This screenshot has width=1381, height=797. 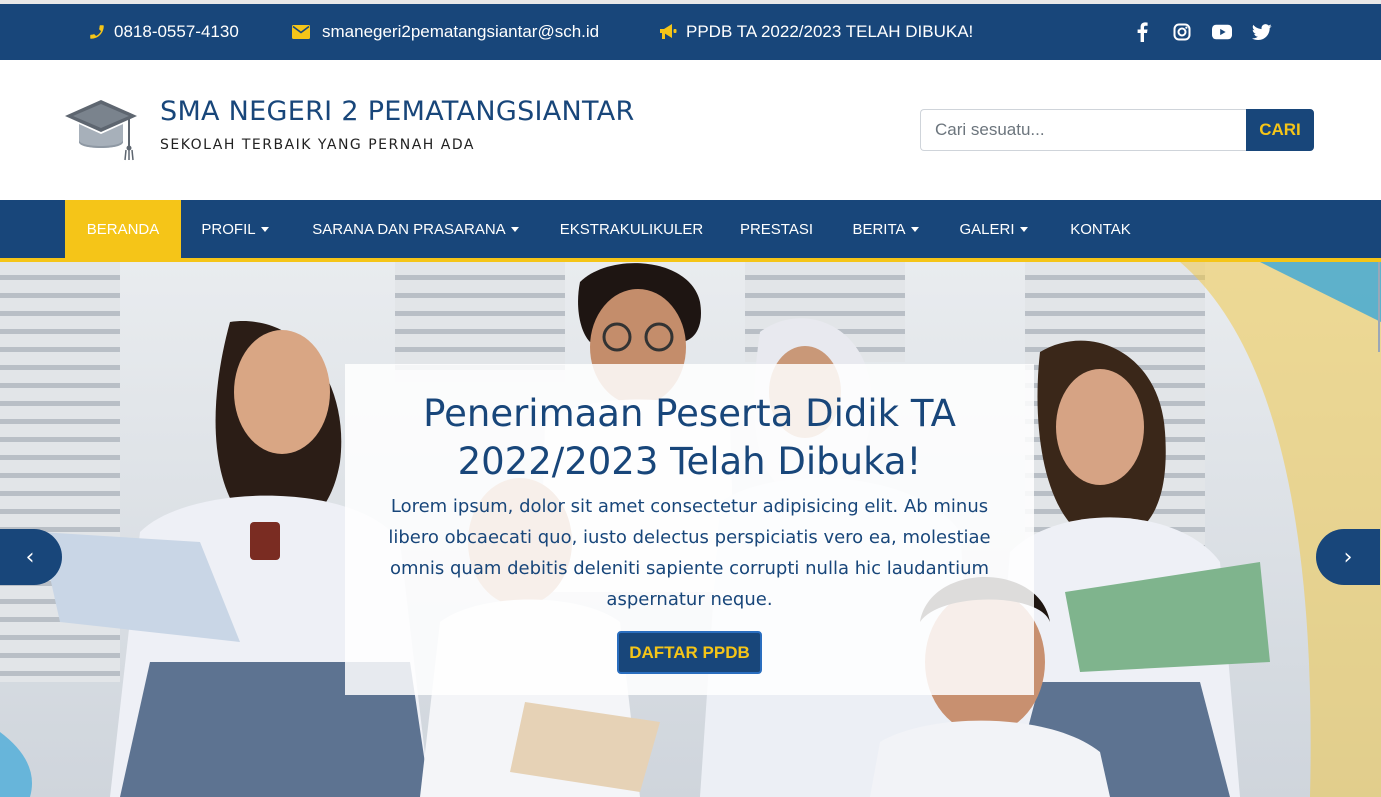 What do you see at coordinates (409, 229) in the screenshot?
I see `nav-item-label: SARANA DAN PRASARANA` at bounding box center [409, 229].